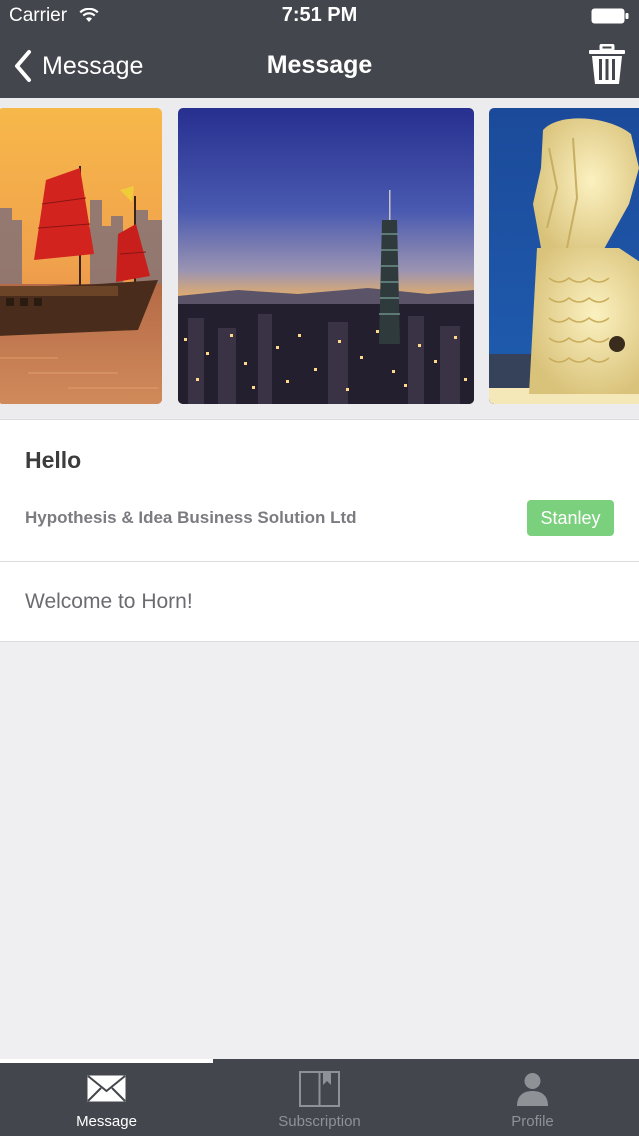 This screenshot has height=1136, width=639. Describe the element at coordinates (109, 601) in the screenshot. I see `message-body: Welcome to Horn!` at that location.